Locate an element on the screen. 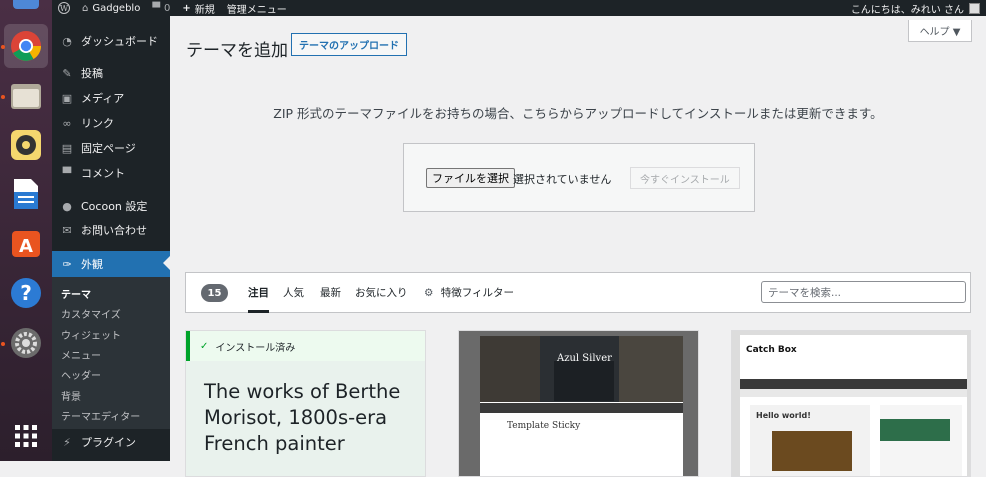  theme-title-catch-box: Catch Box is located at coordinates (771, 350).